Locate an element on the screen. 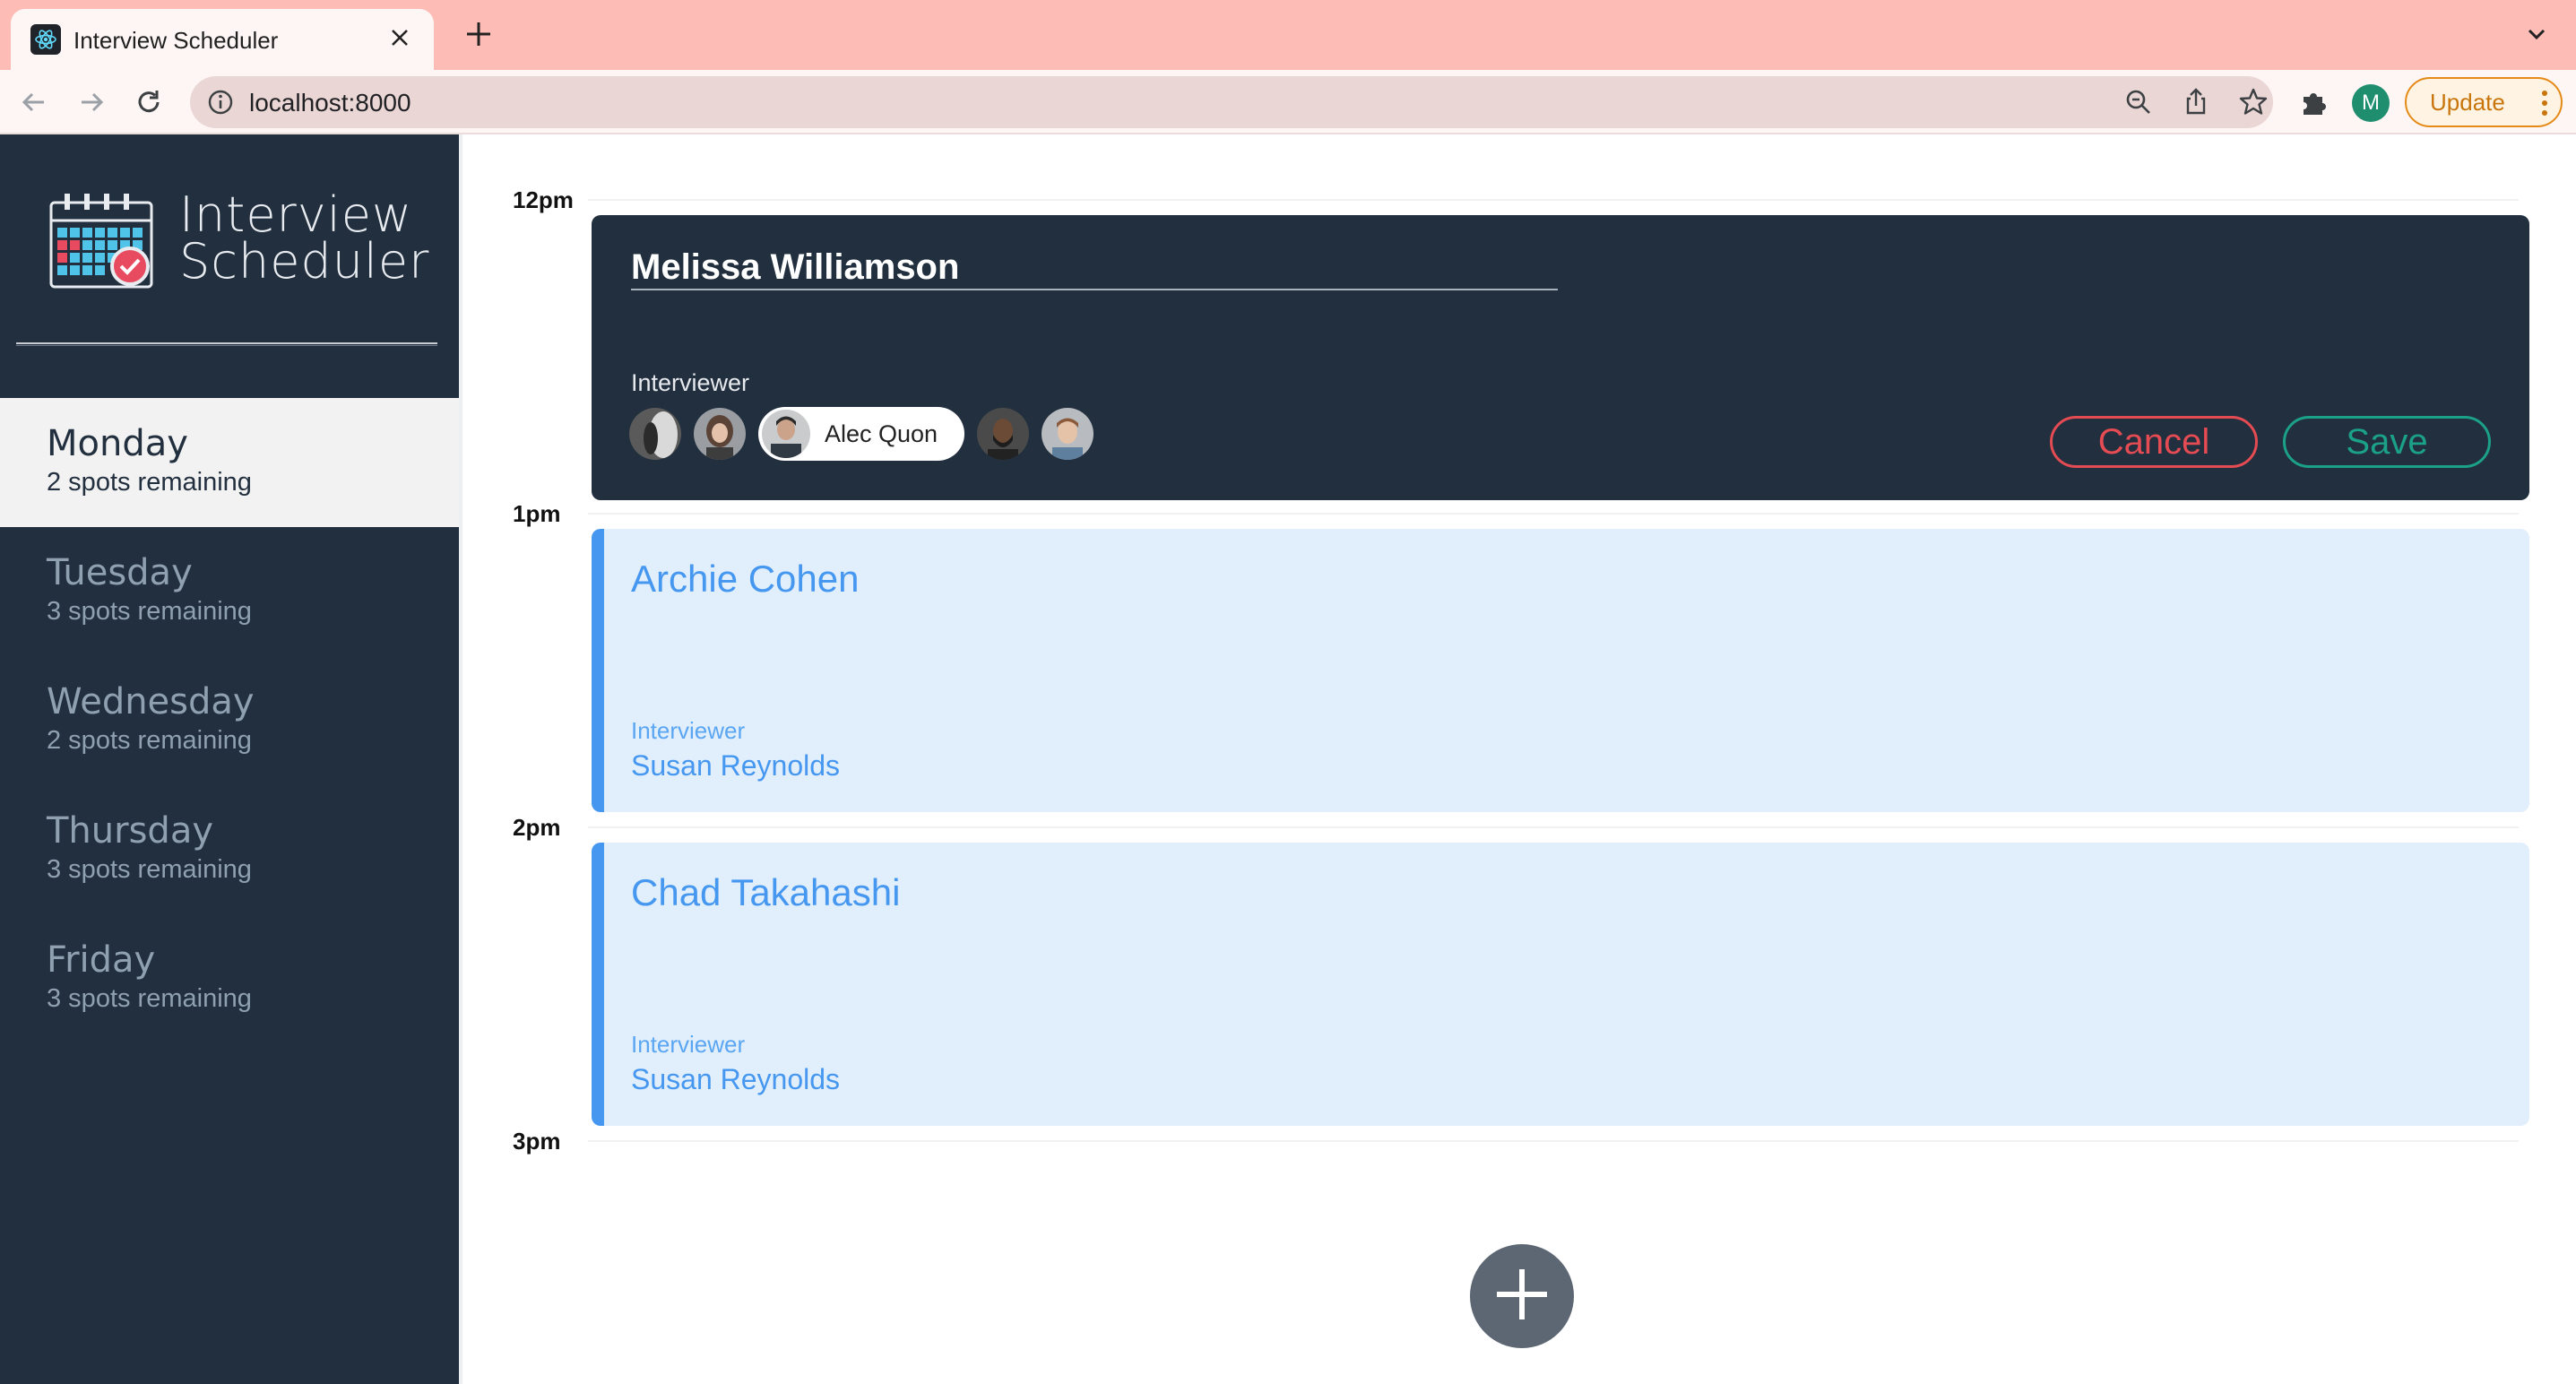  browser-toolbar: localhost:8000 M Update is located at coordinates (1288, 102).